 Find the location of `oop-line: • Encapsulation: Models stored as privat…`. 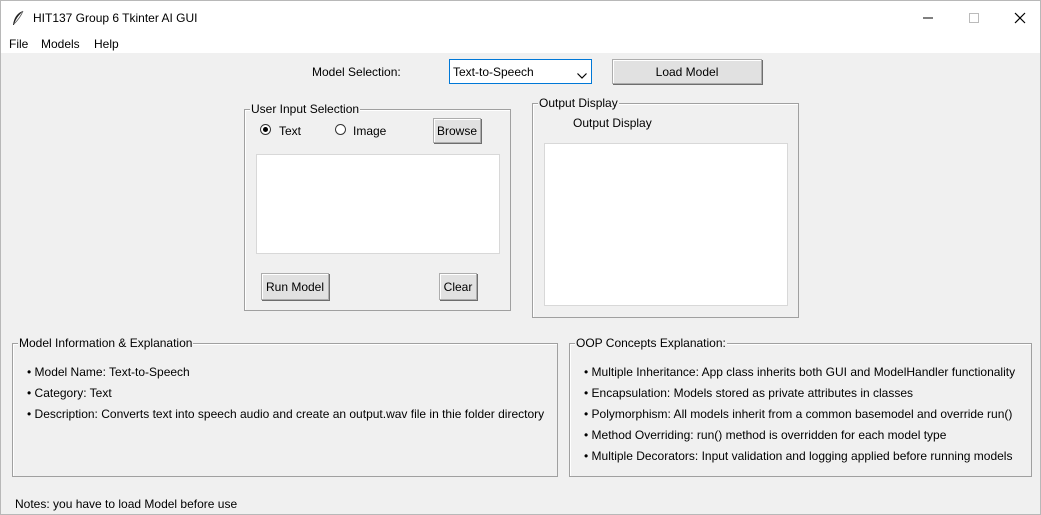

oop-line: • Encapsulation: Models stored as privat… is located at coordinates (749, 393).